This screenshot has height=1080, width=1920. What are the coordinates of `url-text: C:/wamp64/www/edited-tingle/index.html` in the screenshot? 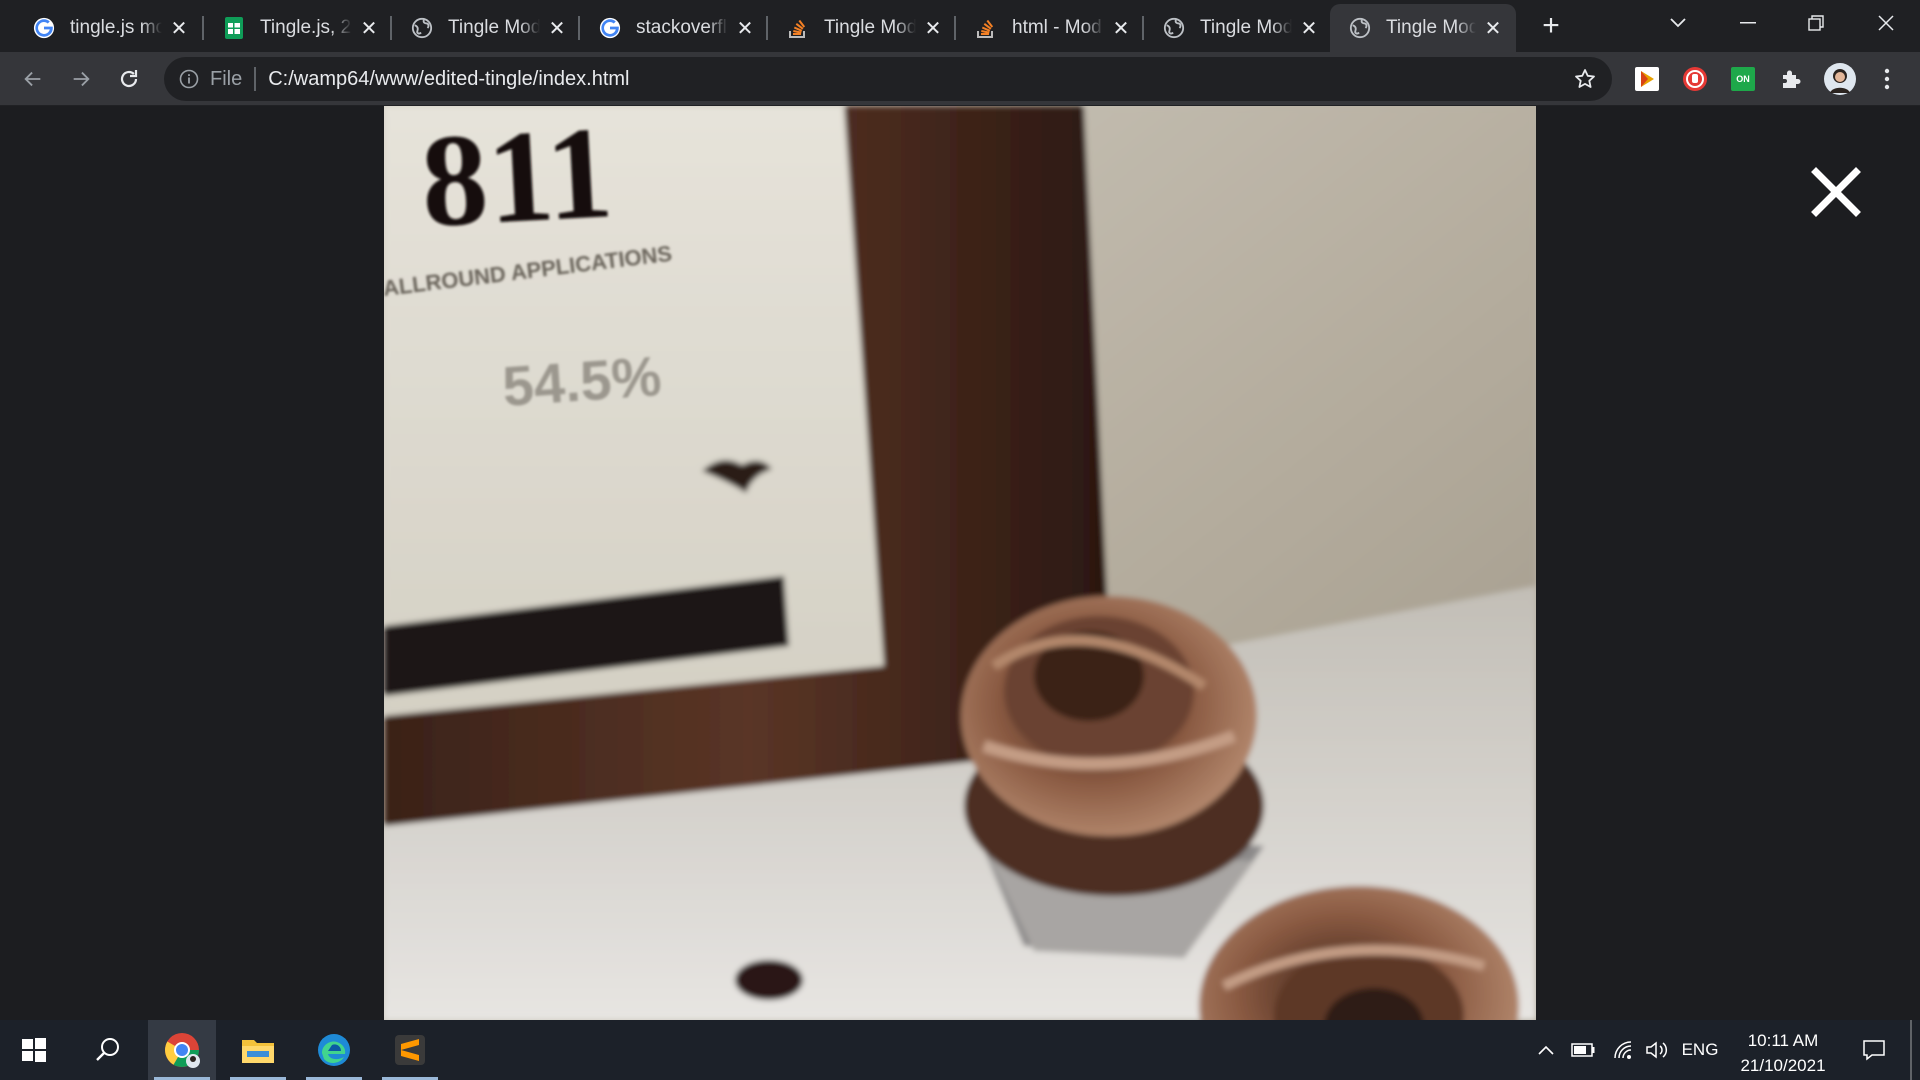 It's located at (919, 79).